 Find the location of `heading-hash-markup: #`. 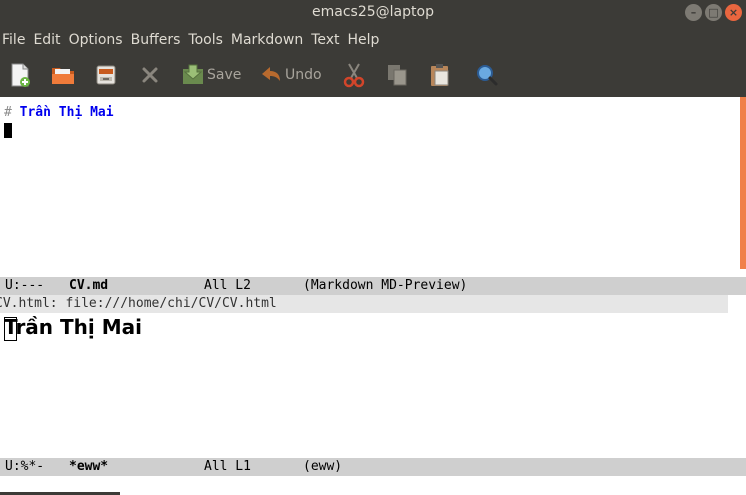

heading-hash-markup: # is located at coordinates (8, 112).